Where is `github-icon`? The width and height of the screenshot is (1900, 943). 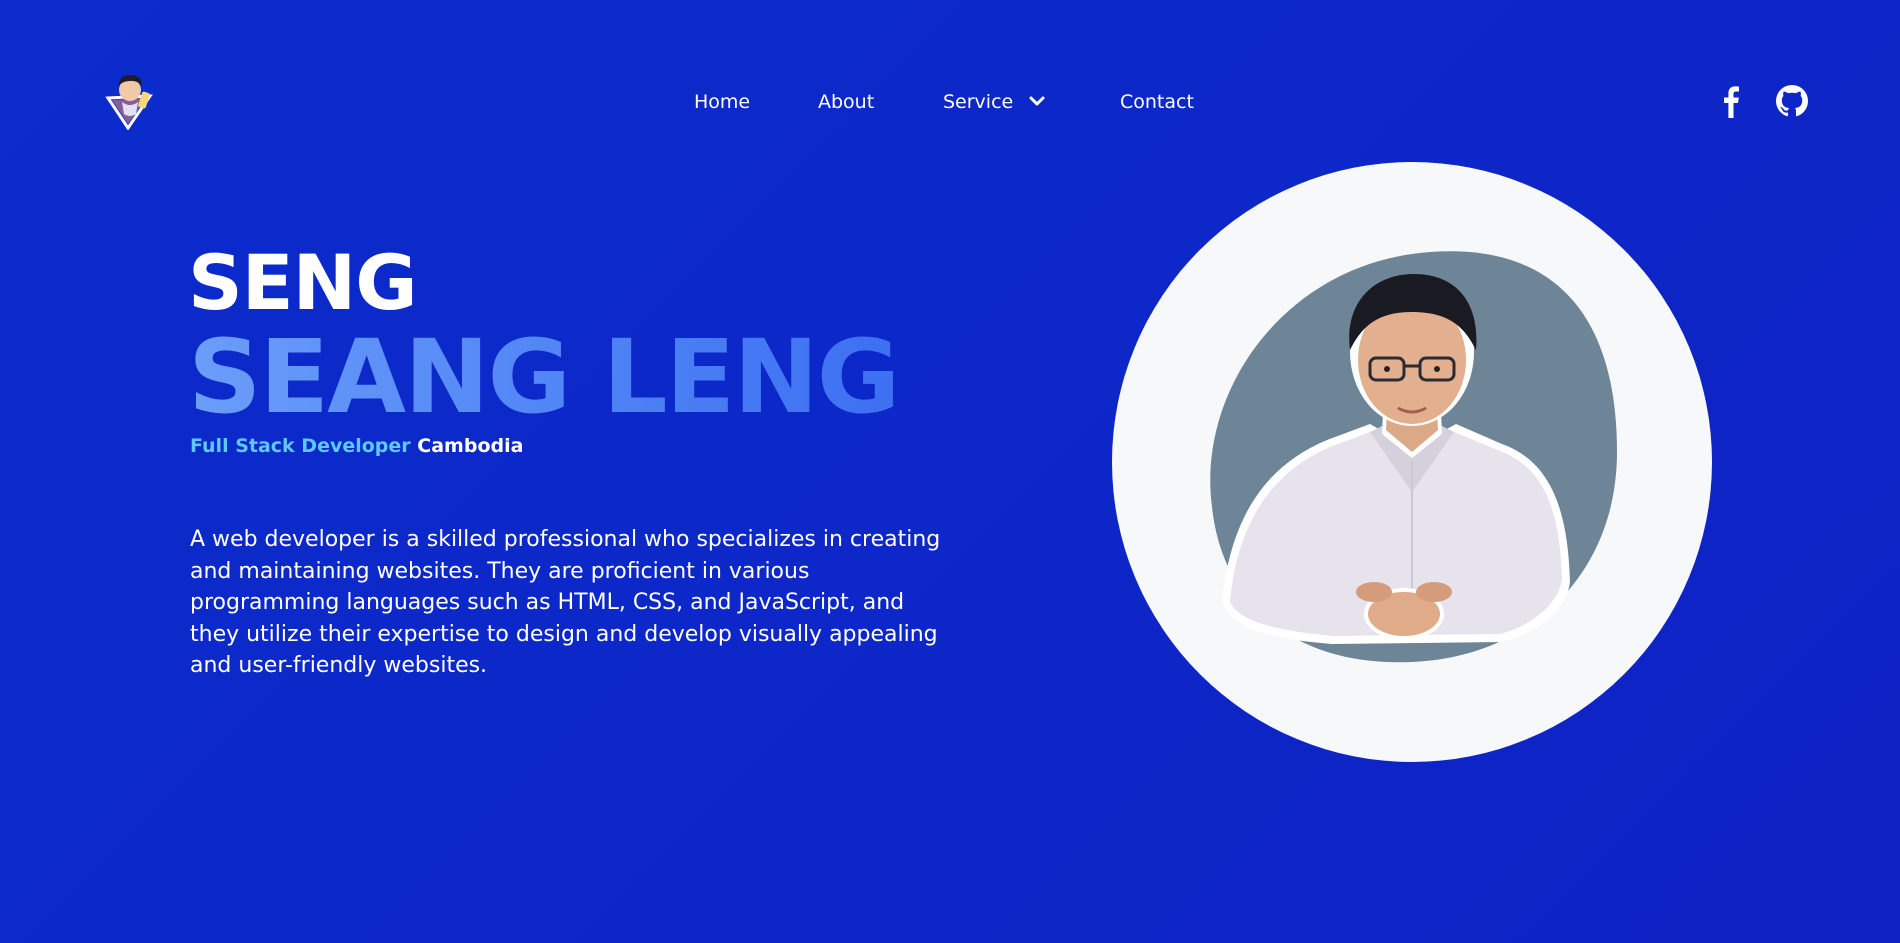
github-icon is located at coordinates (1792, 101).